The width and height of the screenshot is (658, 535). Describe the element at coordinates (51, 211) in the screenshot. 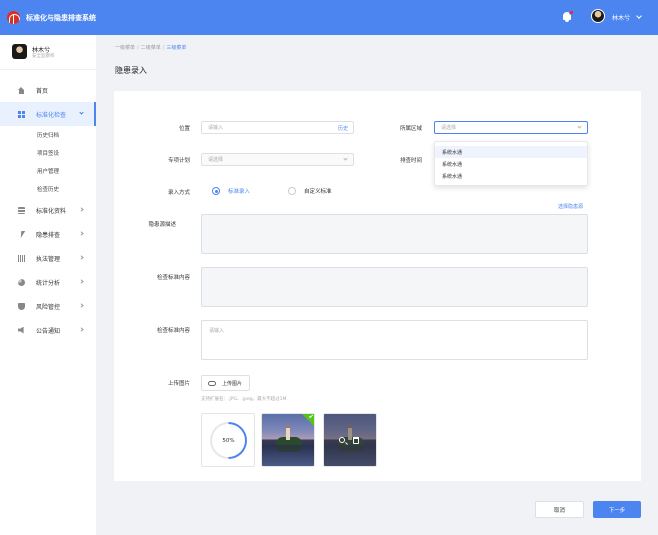

I see `sidebar-item-label: 标准化资料` at that location.